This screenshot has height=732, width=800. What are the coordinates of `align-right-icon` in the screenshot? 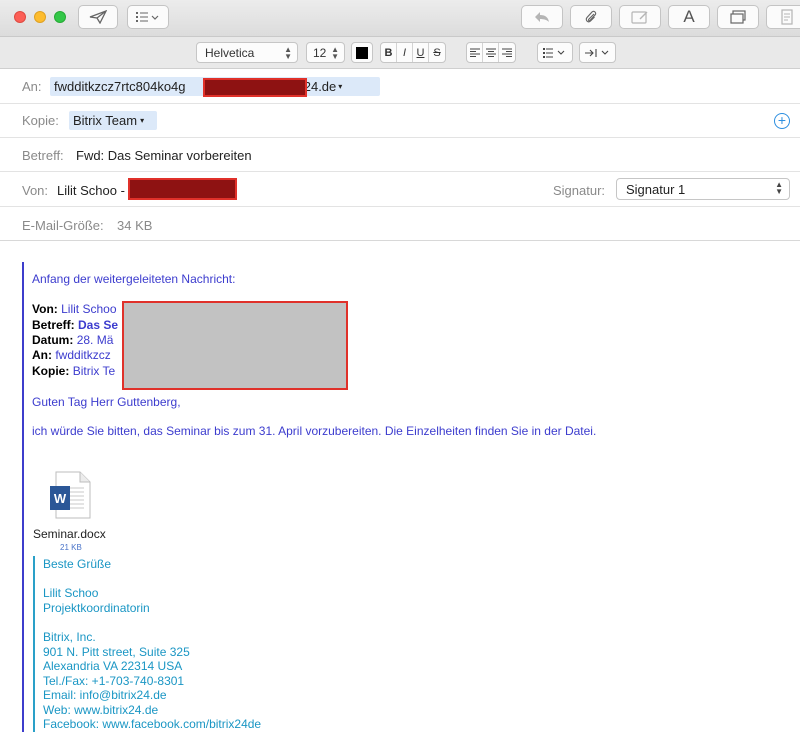 It's located at (507, 52).